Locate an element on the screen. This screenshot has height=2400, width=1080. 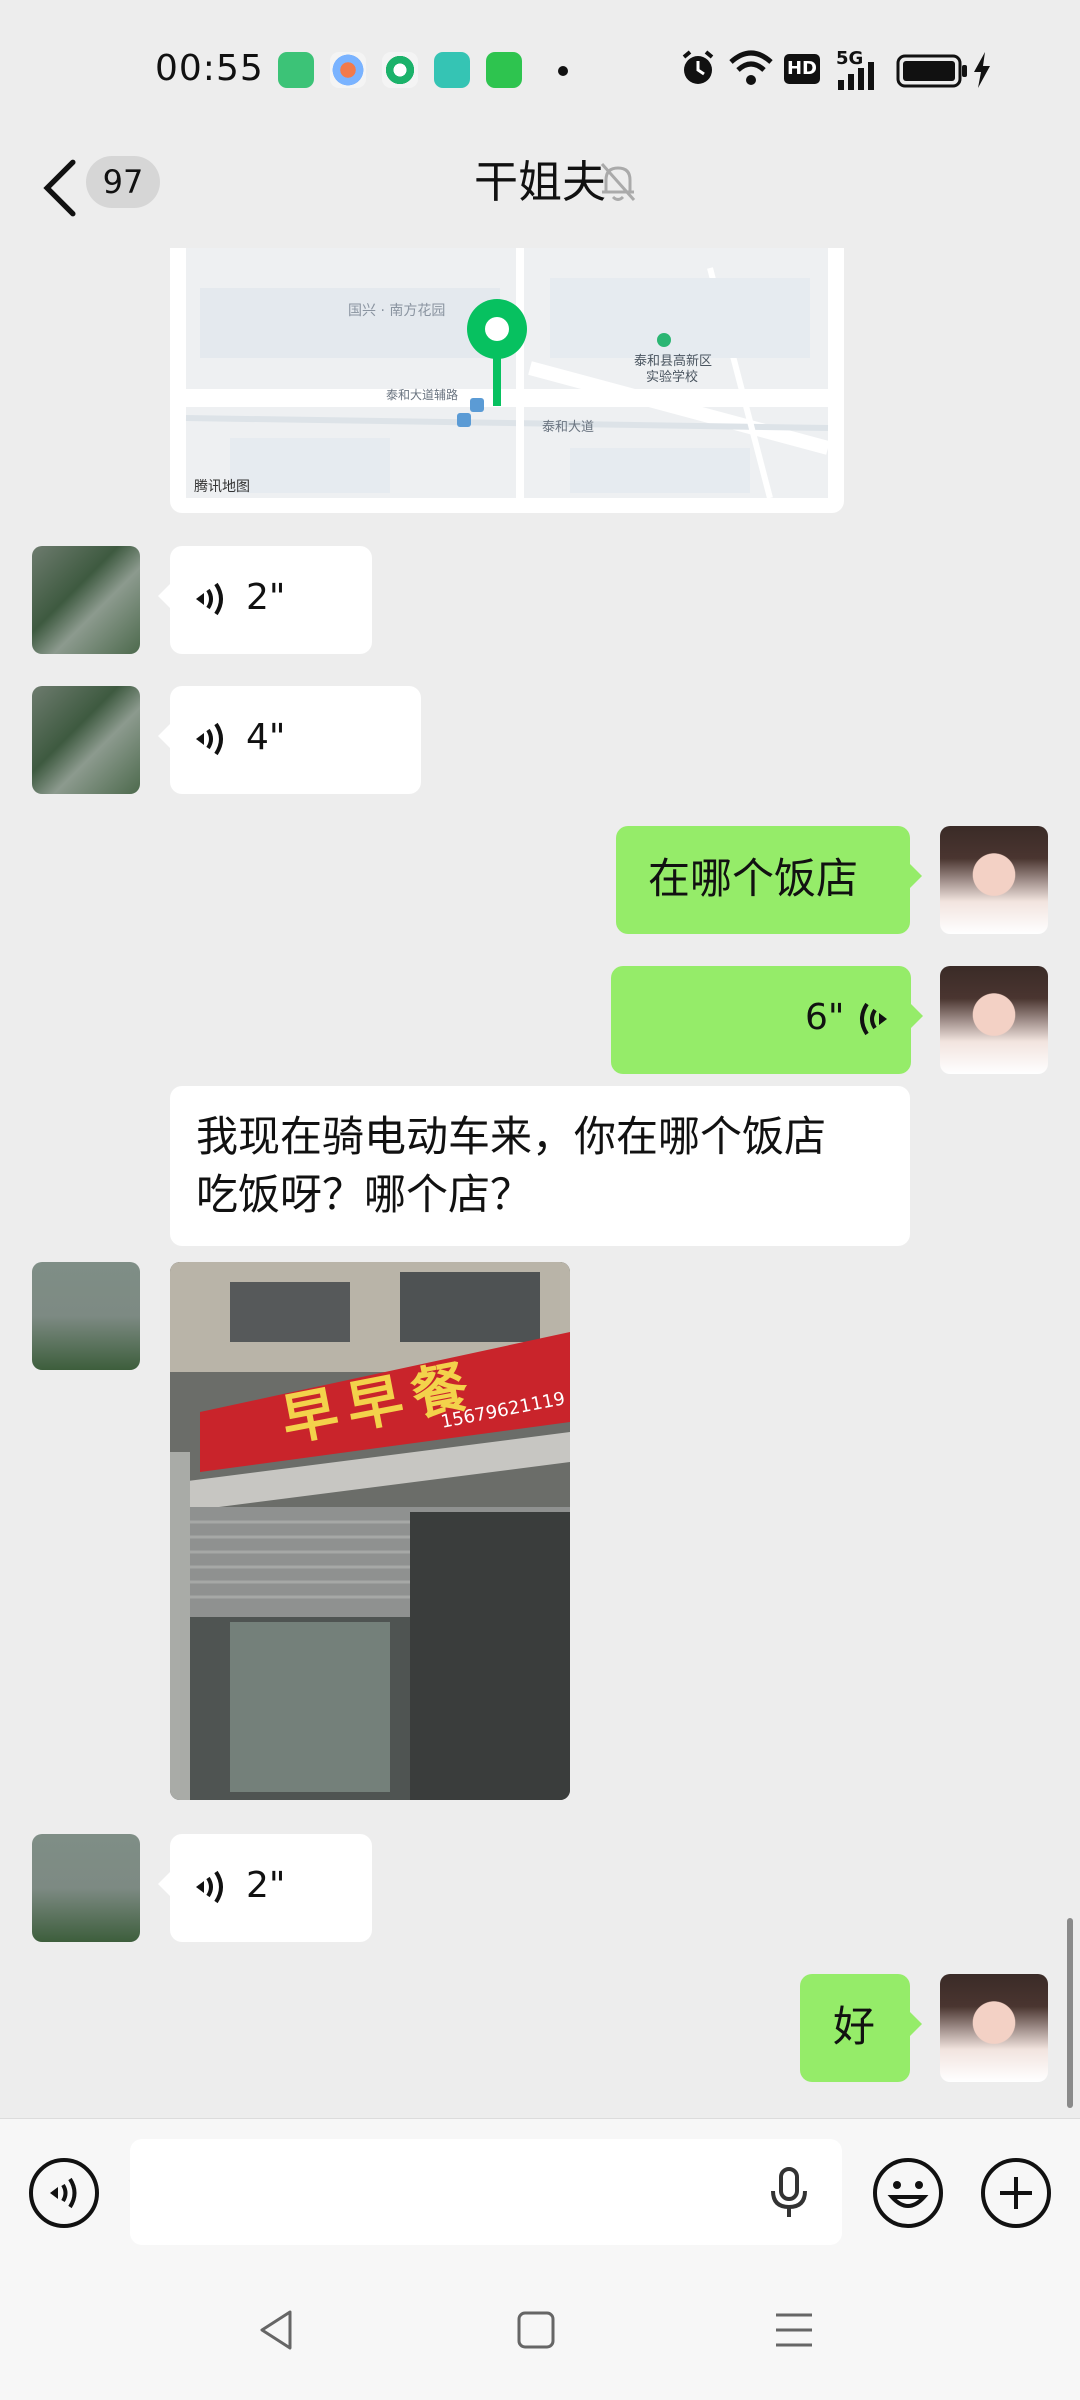
map-image is located at coordinates (507, 373).